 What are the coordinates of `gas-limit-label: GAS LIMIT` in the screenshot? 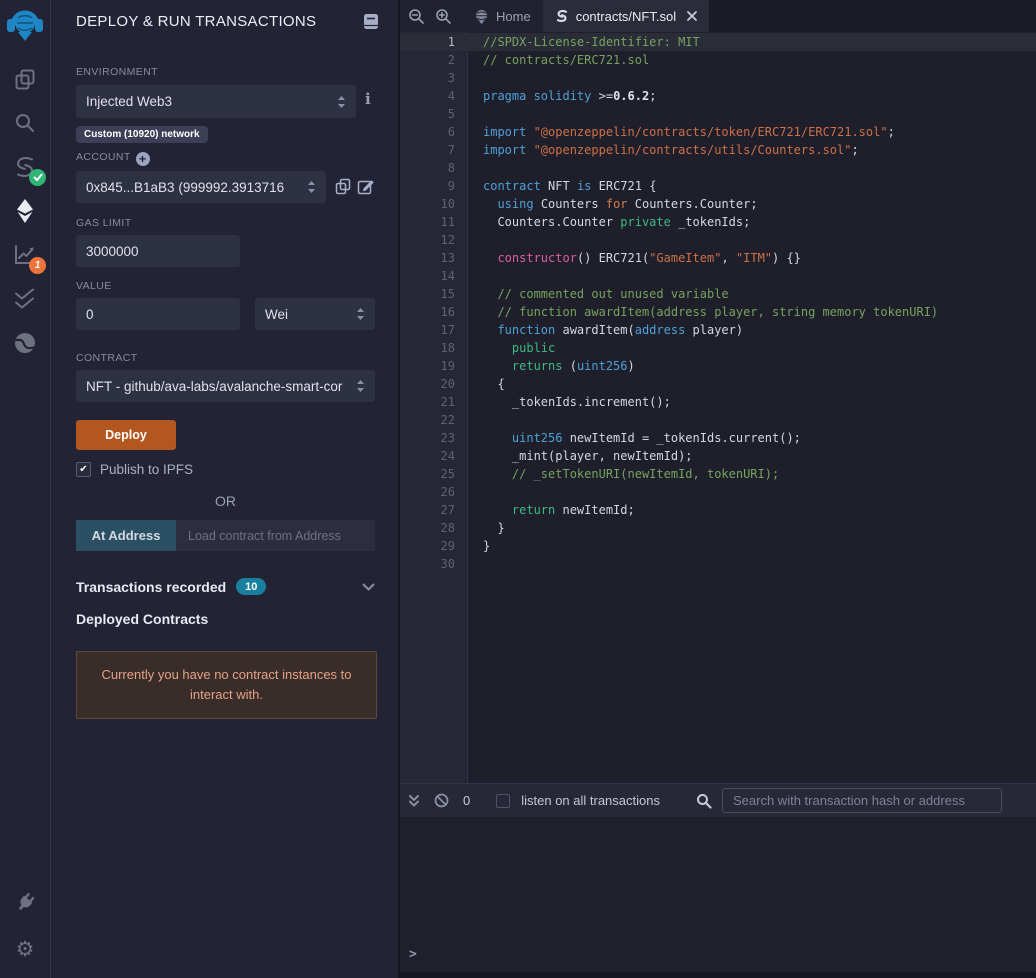 It's located at (104, 223).